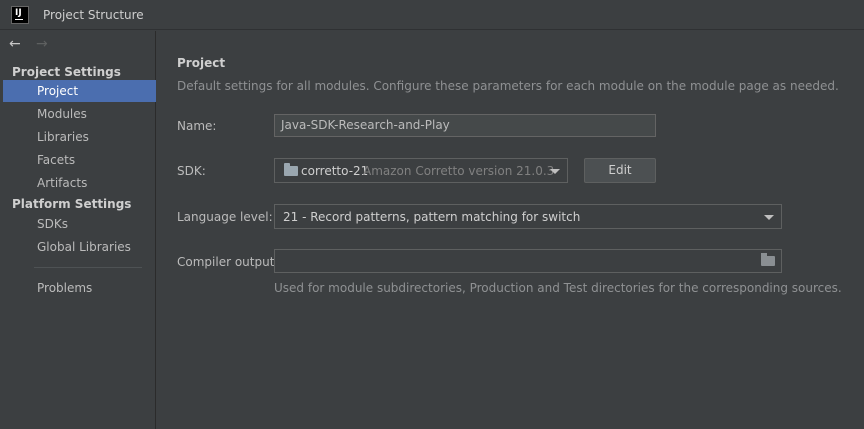  I want to click on sidebar-item-global-libraries: Global Libraries, so click(79, 247).